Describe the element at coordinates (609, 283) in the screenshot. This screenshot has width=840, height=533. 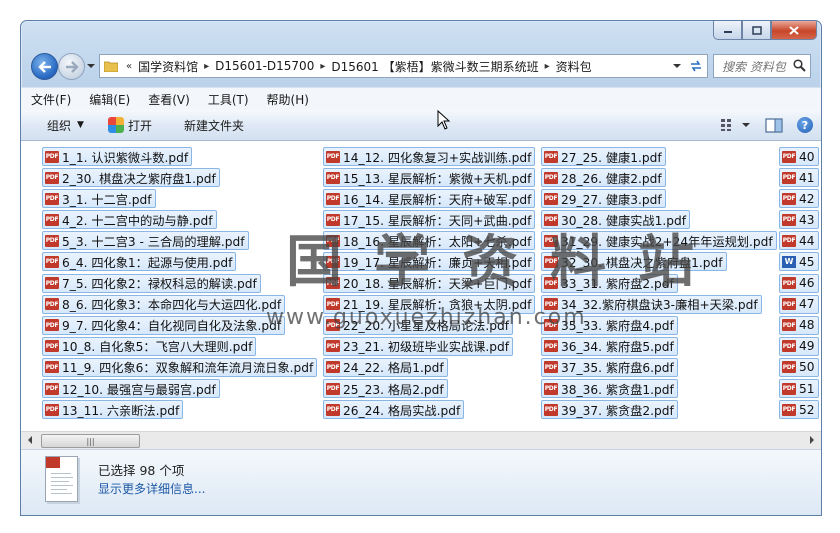
I see `file-item: PDF 33_31. 紫府盘2.pdf` at that location.